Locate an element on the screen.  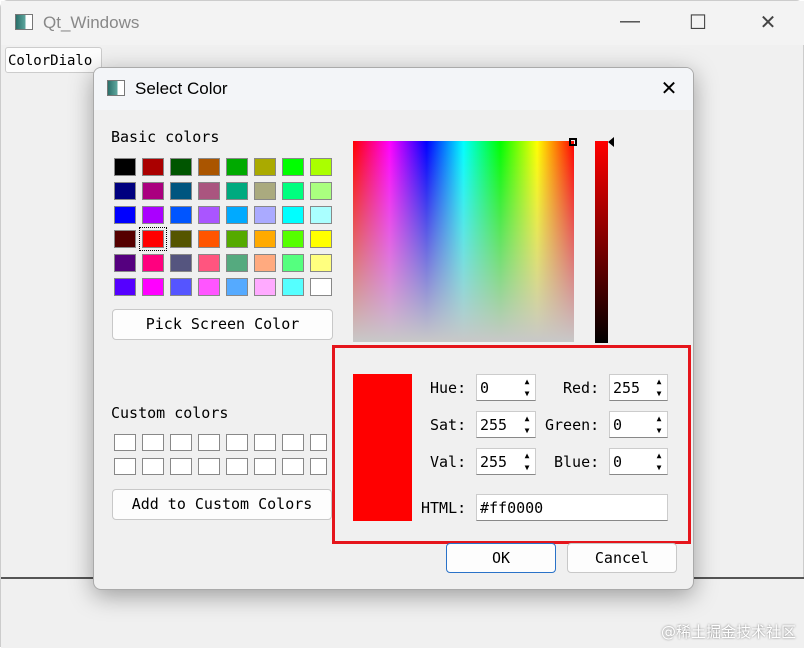
cancel-button: Cancel is located at coordinates (622, 558).